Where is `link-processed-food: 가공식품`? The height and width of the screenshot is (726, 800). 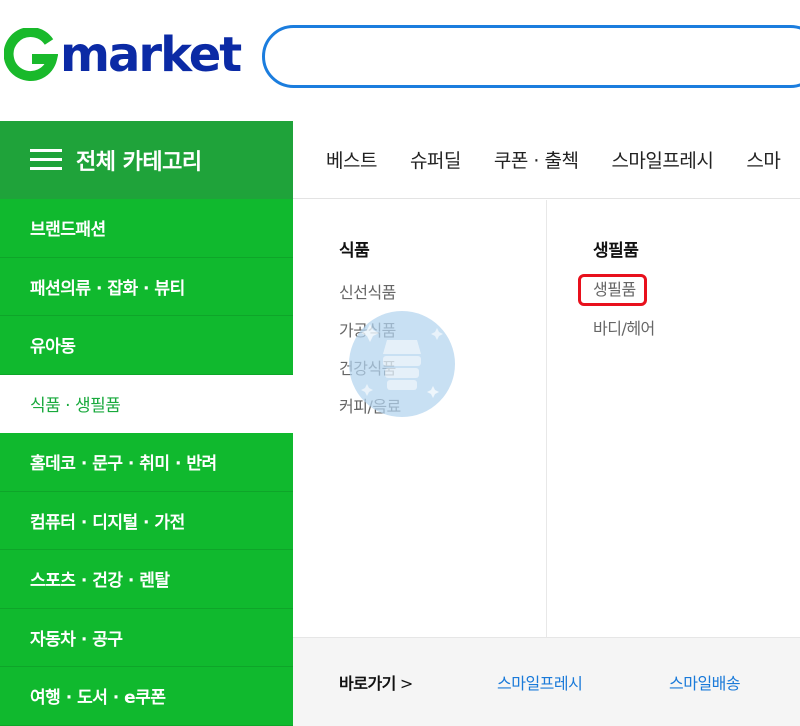 link-processed-food: 가공식품 is located at coordinates (370, 329).